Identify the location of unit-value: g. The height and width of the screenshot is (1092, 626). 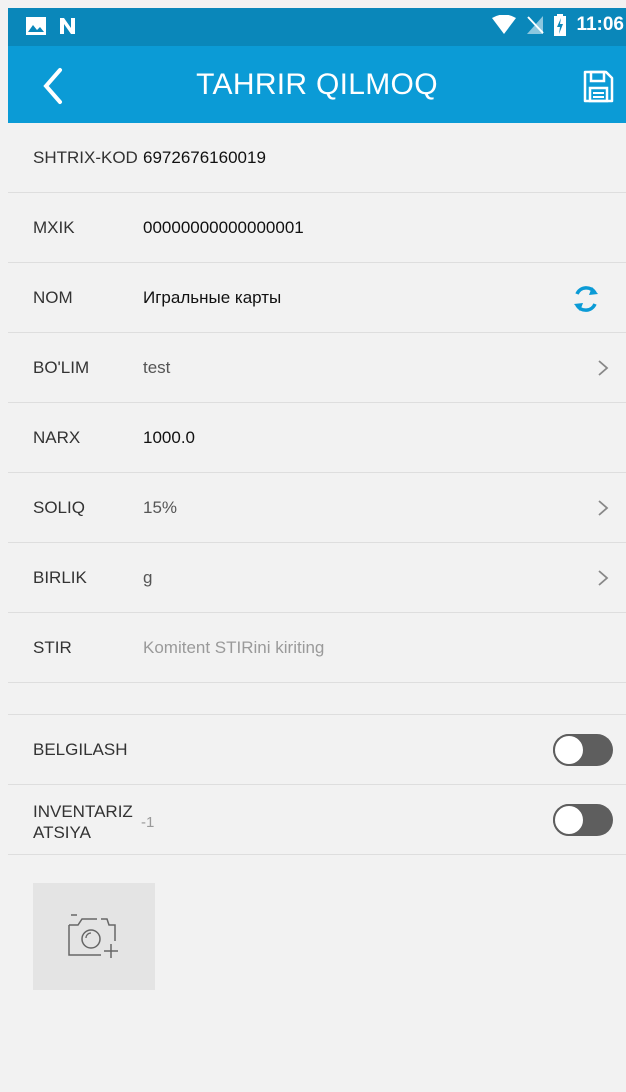
(148, 577).